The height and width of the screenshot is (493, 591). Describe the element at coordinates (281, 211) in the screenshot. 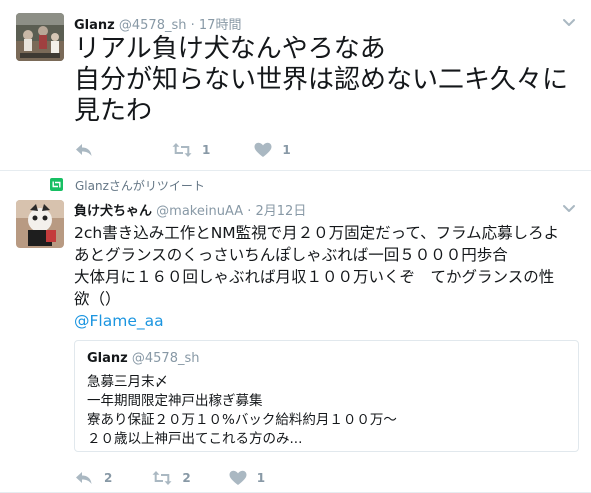

I see `timestamp: 2月12日` at that location.